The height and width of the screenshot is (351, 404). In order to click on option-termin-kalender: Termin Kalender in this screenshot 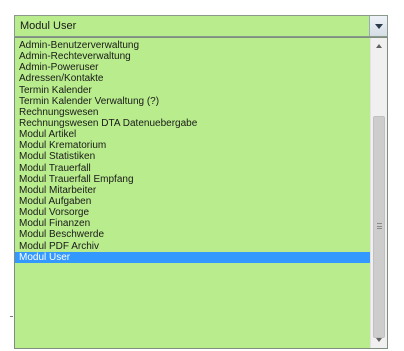, I will do `click(192, 90)`.